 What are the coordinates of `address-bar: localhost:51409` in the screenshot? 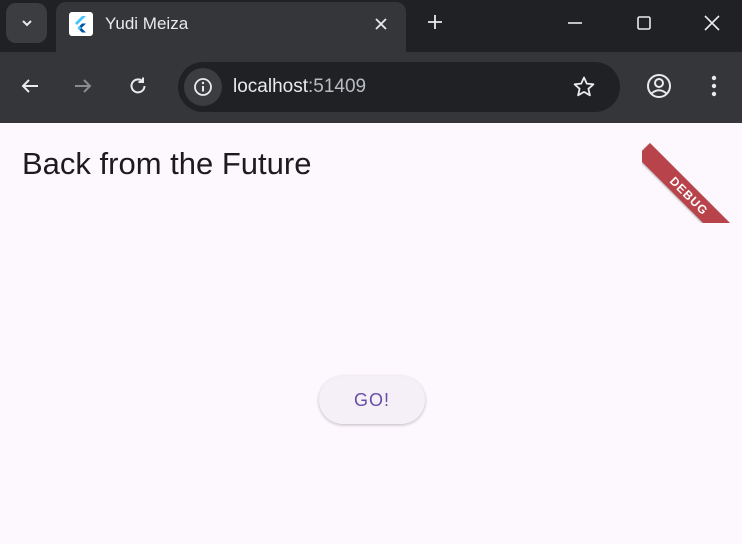 It's located at (399, 87).